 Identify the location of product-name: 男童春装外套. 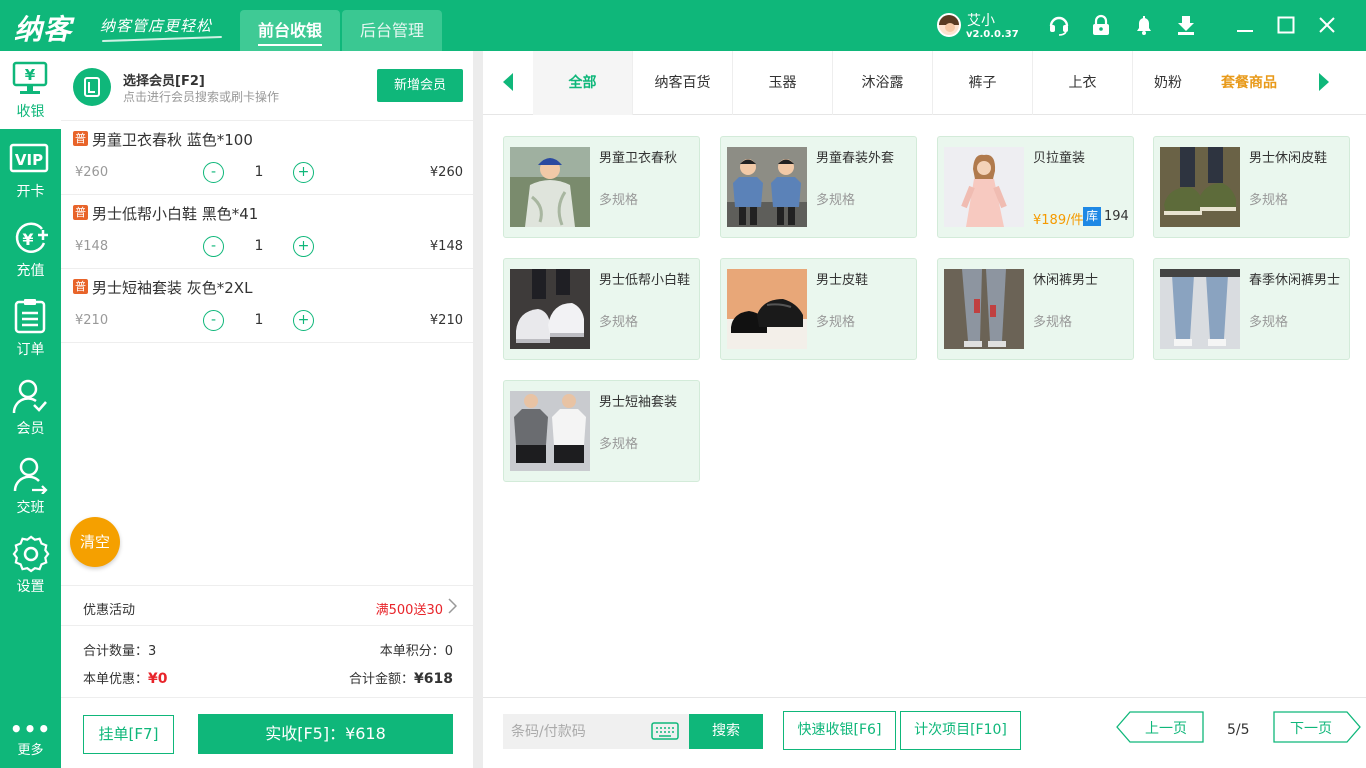
(855, 158).